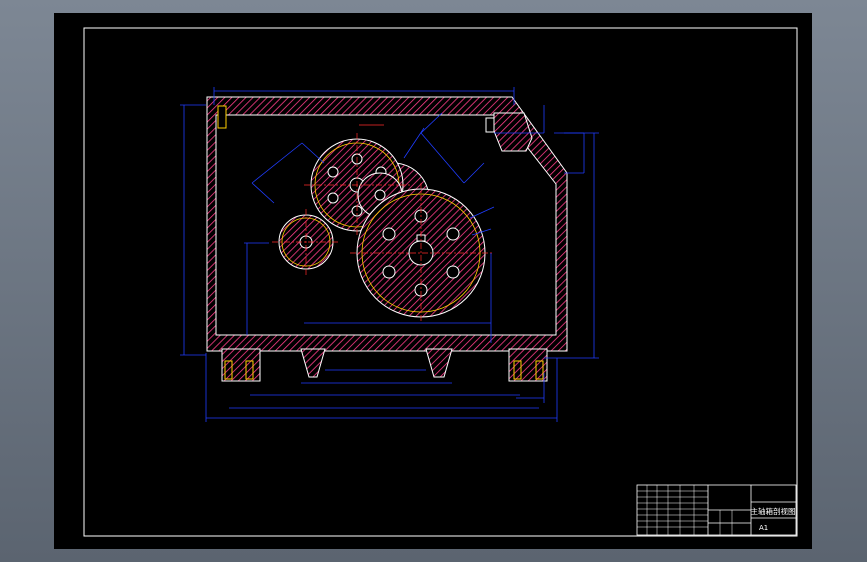  What do you see at coordinates (528, 365) in the screenshot?
I see `right-foot` at bounding box center [528, 365].